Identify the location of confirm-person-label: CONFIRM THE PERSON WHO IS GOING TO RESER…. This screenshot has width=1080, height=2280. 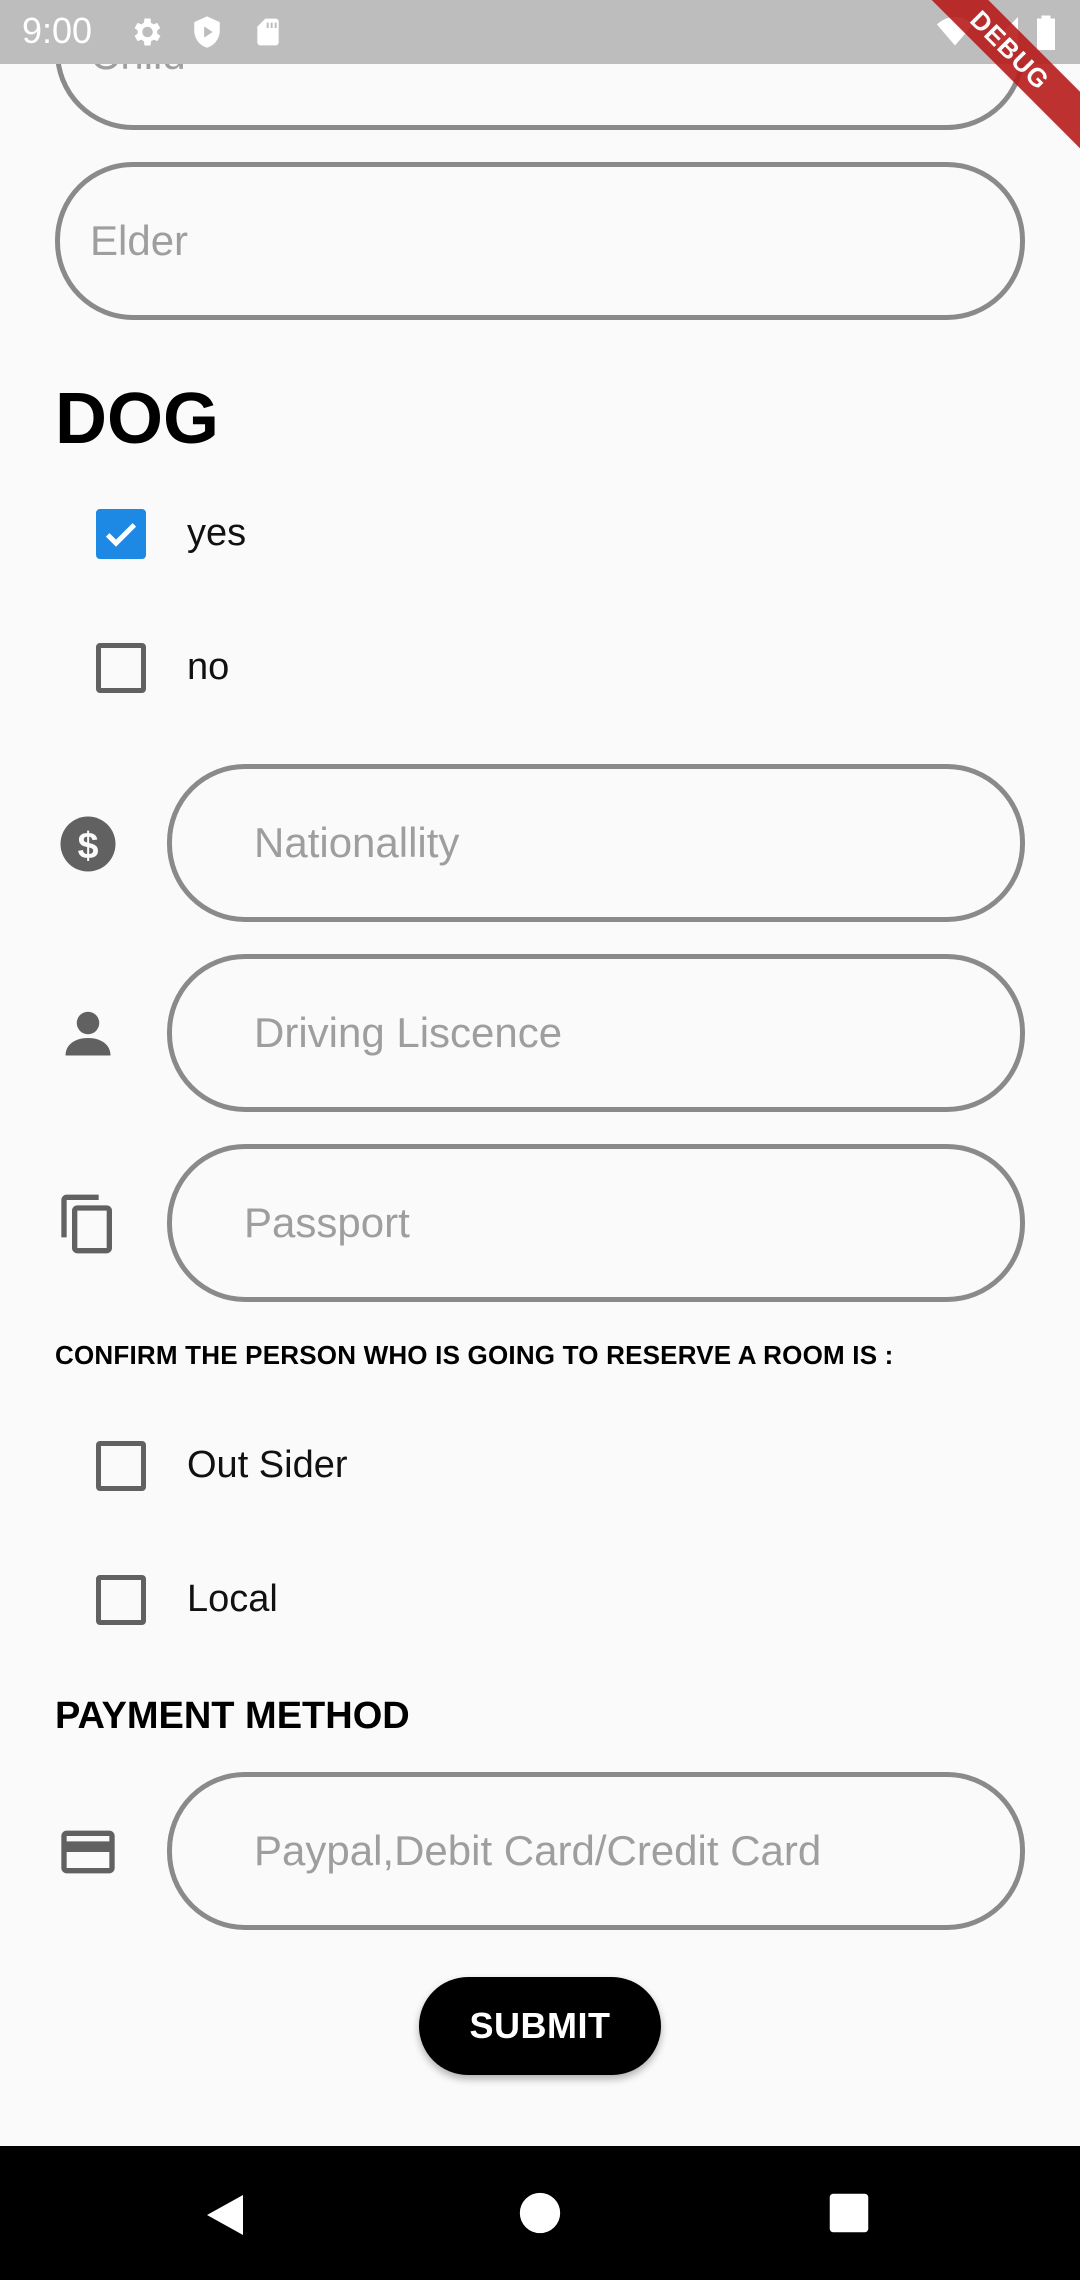
(474, 1355).